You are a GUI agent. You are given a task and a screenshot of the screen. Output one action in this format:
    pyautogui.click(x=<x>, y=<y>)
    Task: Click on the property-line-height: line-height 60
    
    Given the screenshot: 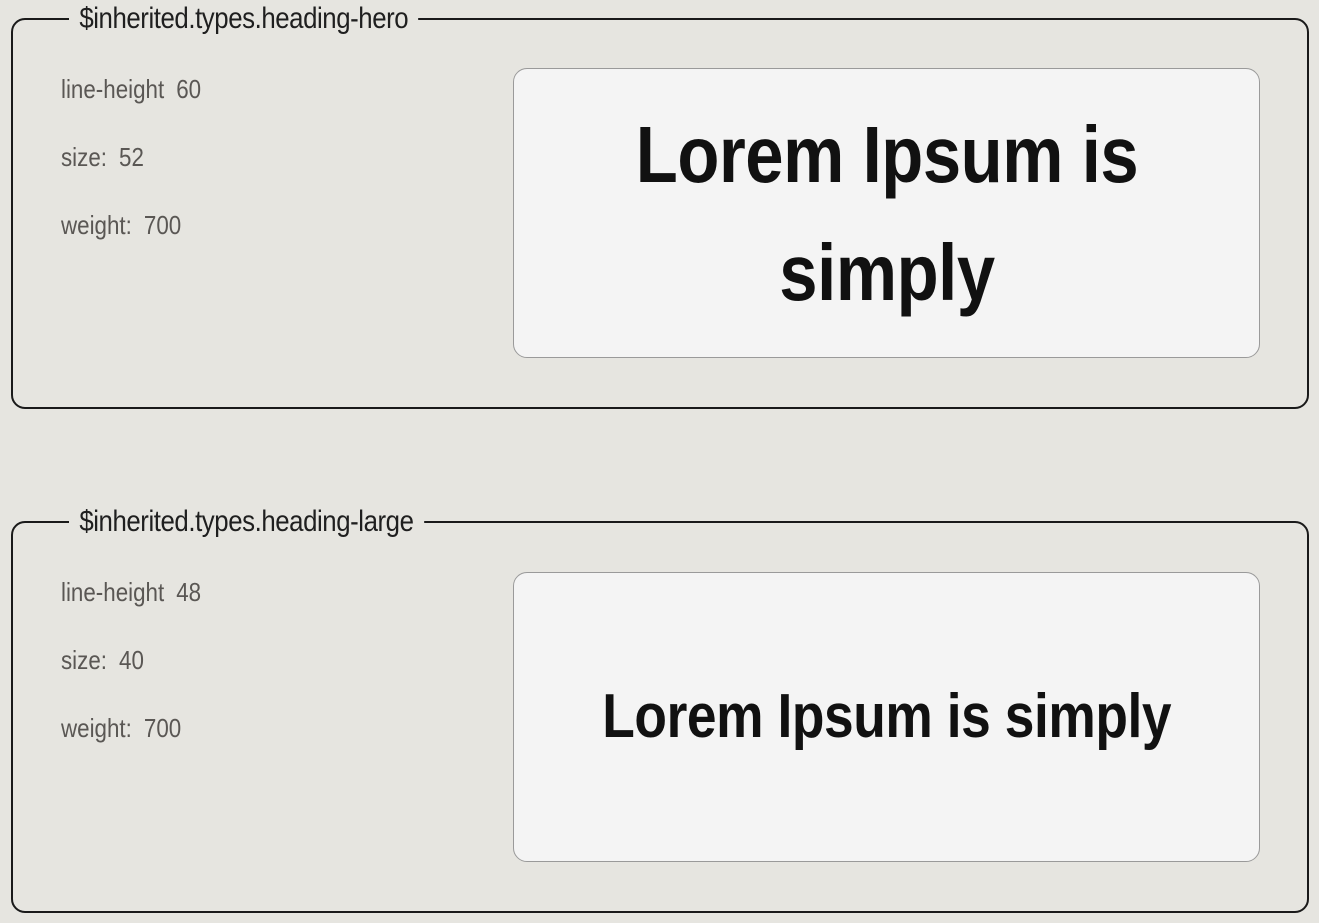 What is the action you would take?
    pyautogui.click(x=131, y=106)
    